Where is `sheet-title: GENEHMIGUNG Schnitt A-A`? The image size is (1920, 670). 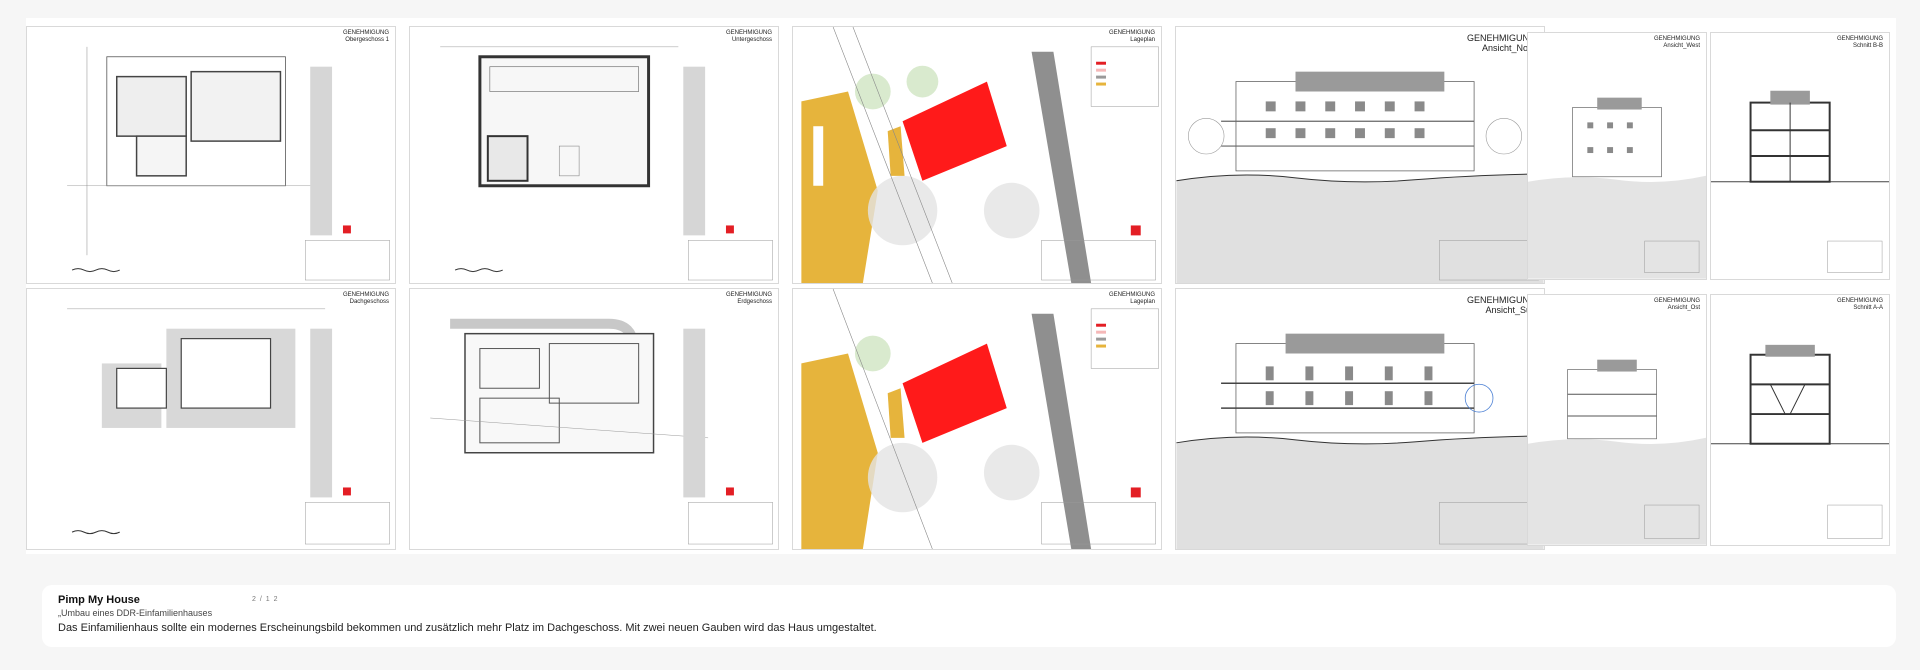 sheet-title: GENEHMIGUNG Schnitt A-A is located at coordinates (1859, 304).